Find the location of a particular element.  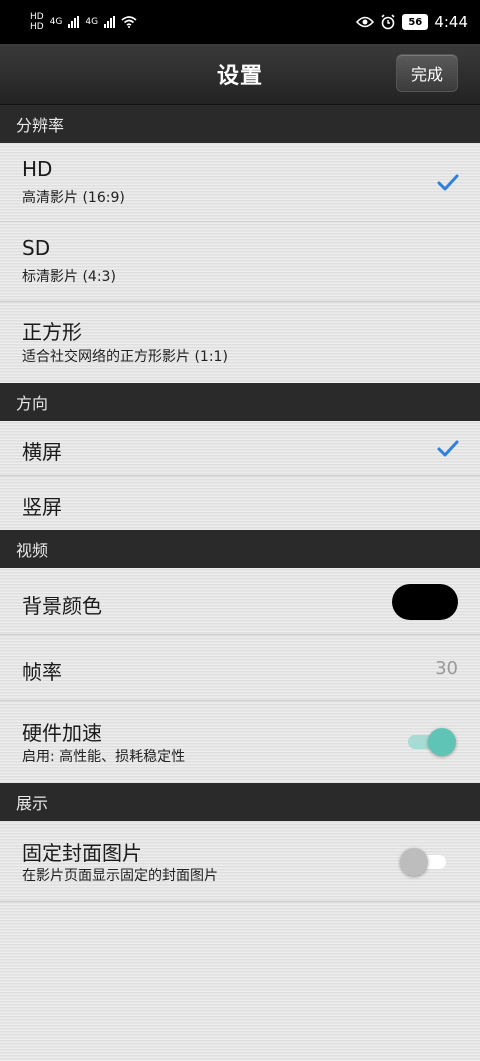

resolution-option-square: 正方形 适合社交网络的正方形影片 (1:1) is located at coordinates (240, 342).